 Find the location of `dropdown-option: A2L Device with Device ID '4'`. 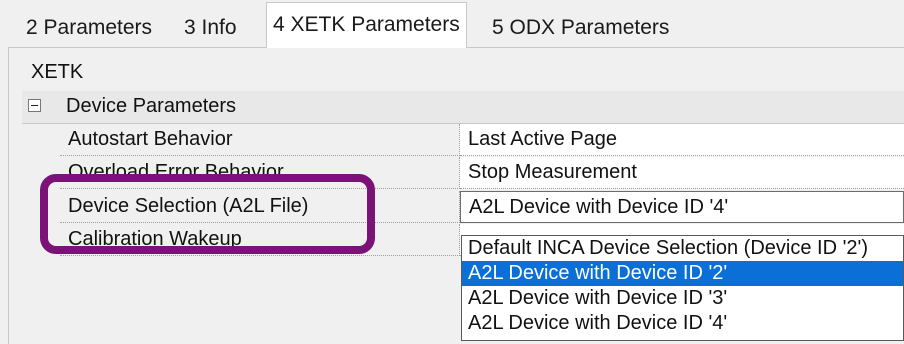

dropdown-option: A2L Device with Device ID '4' is located at coordinates (682, 323).